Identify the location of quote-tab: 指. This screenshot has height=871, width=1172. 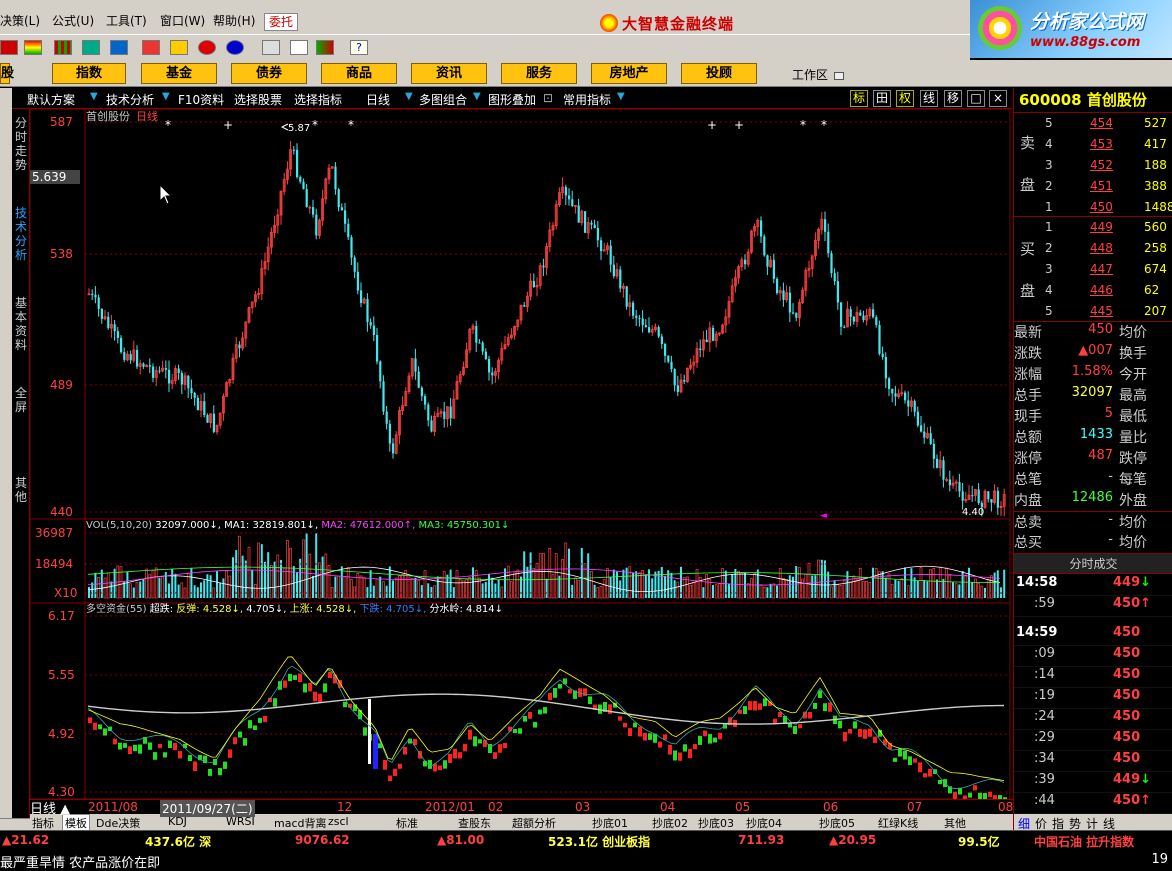
(1058, 822).